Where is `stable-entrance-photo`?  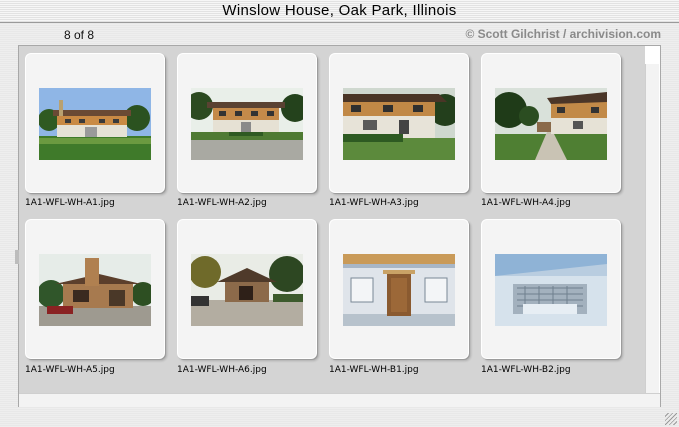
stable-entrance-photo is located at coordinates (247, 290).